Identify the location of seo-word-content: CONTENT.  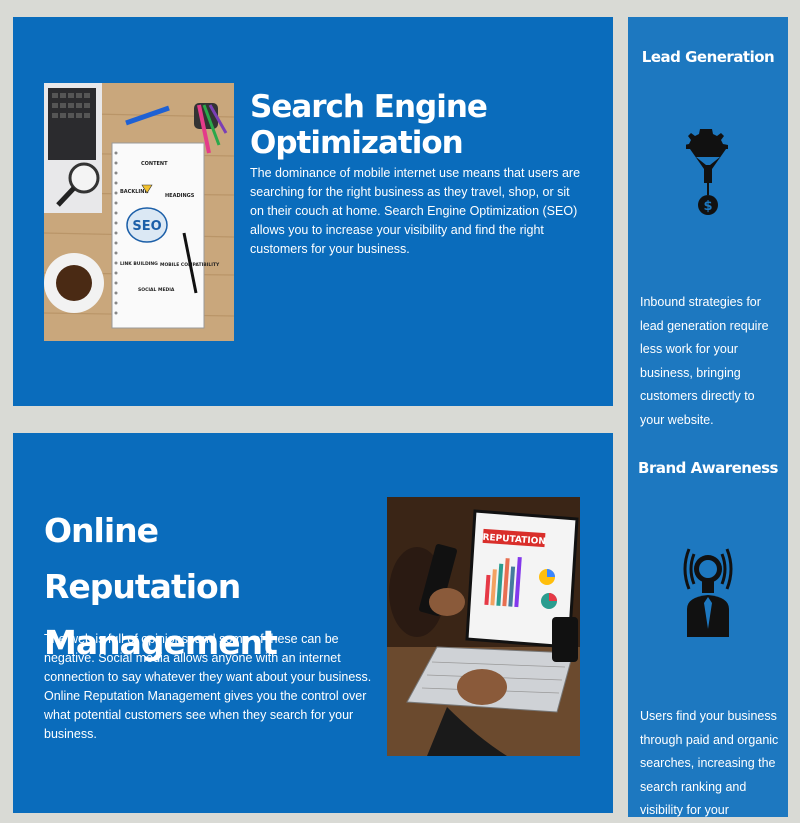
(154, 164).